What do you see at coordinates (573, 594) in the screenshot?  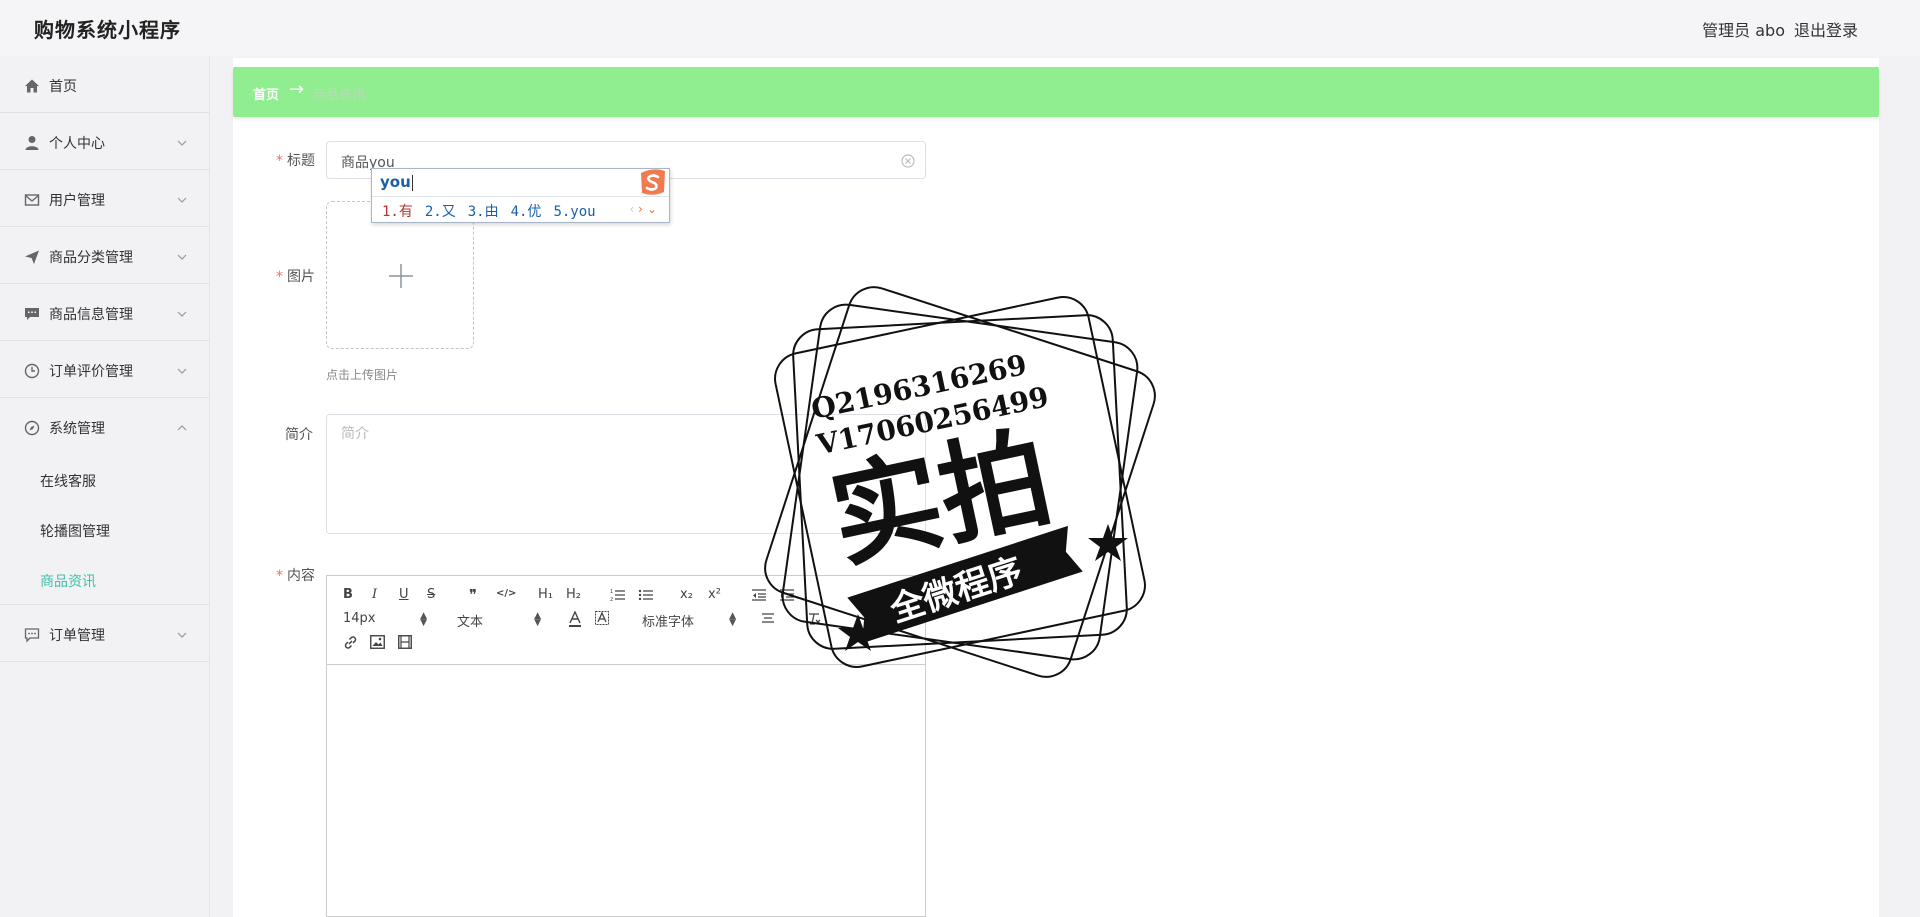 I see `h2-button: H₂` at bounding box center [573, 594].